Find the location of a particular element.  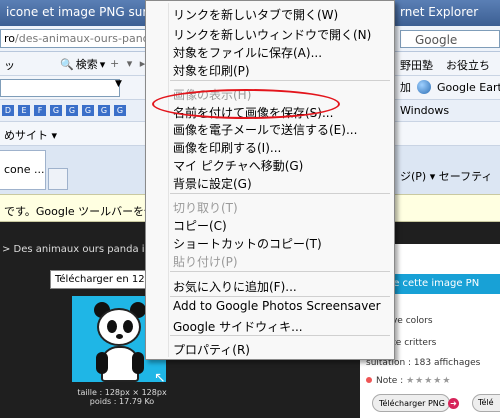

thumbnail-size: taille : 128px × 128px is located at coordinates (122, 392).